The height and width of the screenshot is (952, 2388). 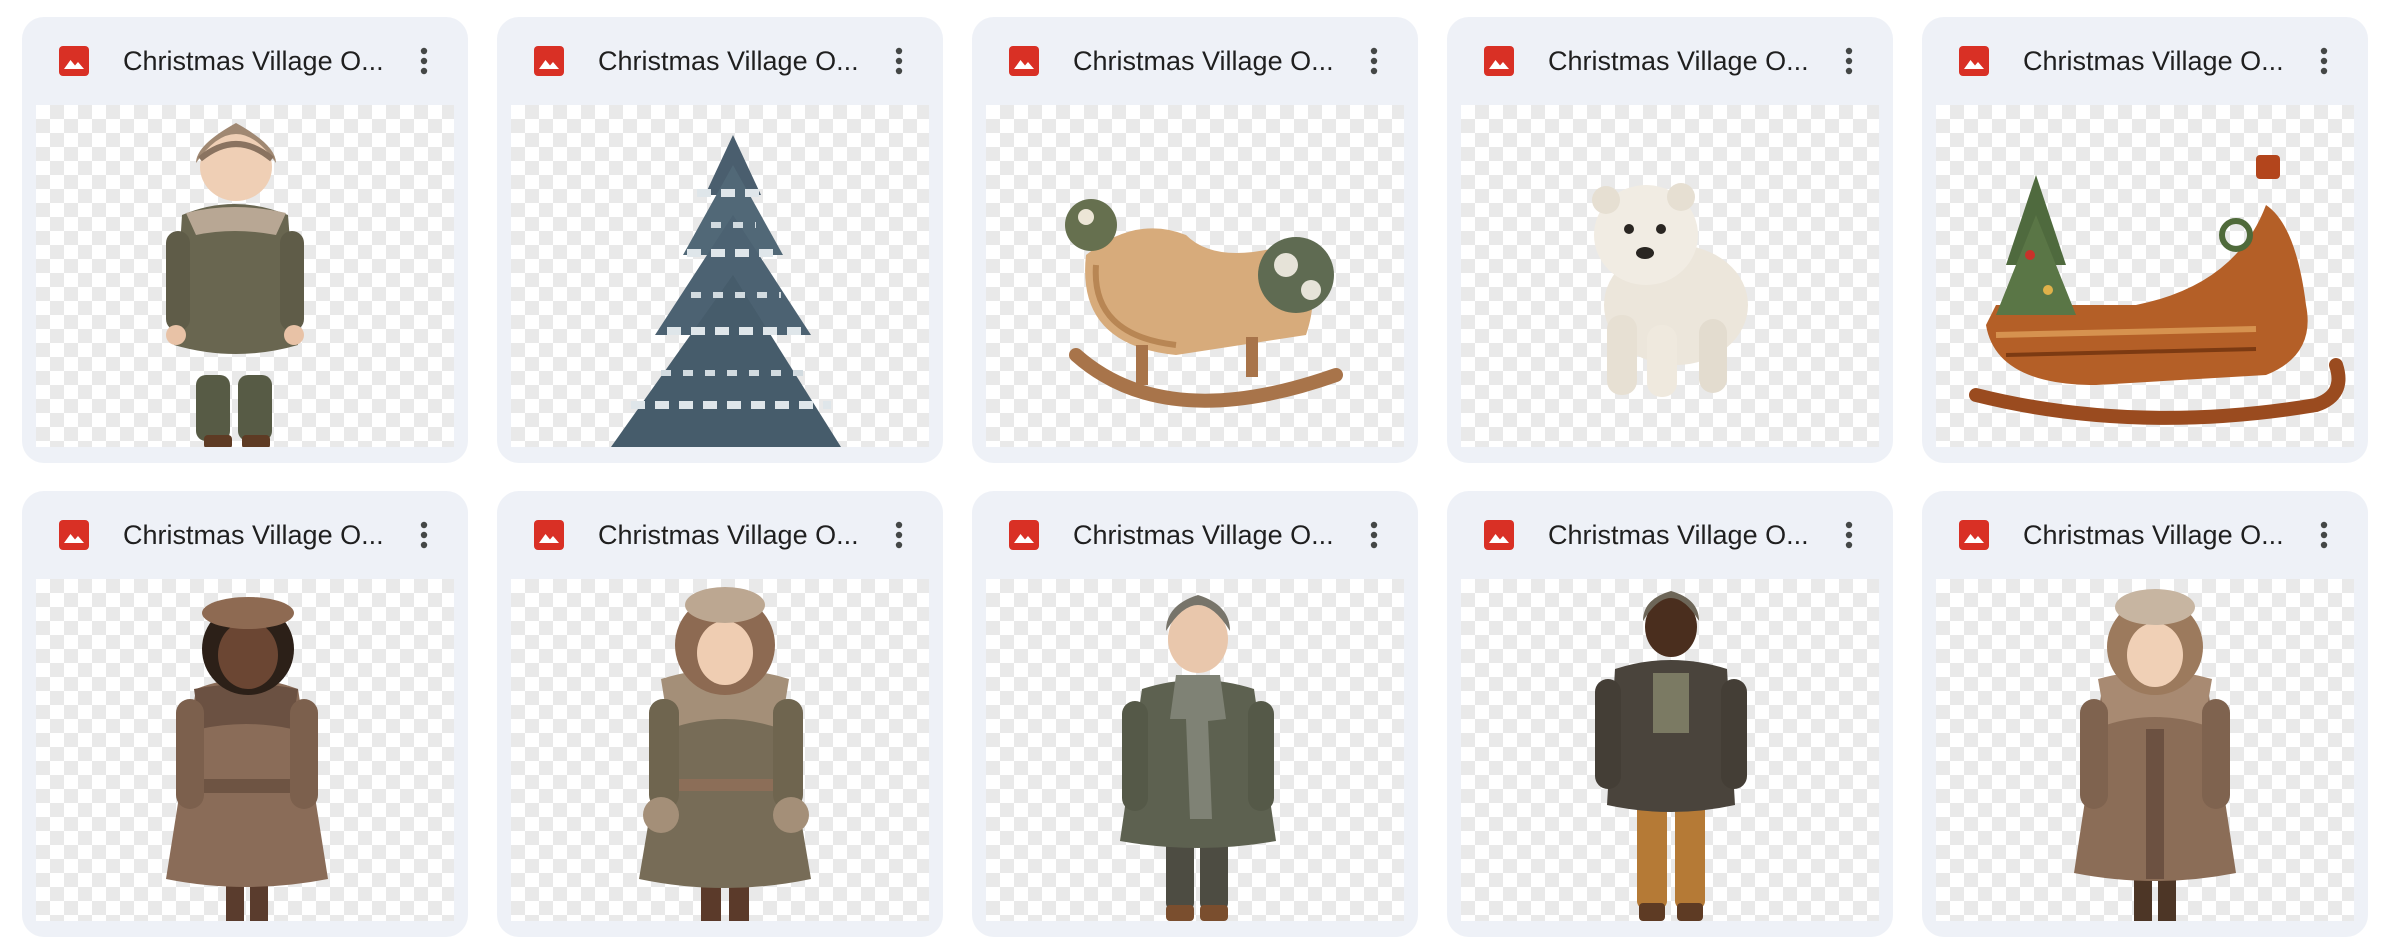 I want to click on snowy-christmas-tree-image, so click(x=726, y=291).